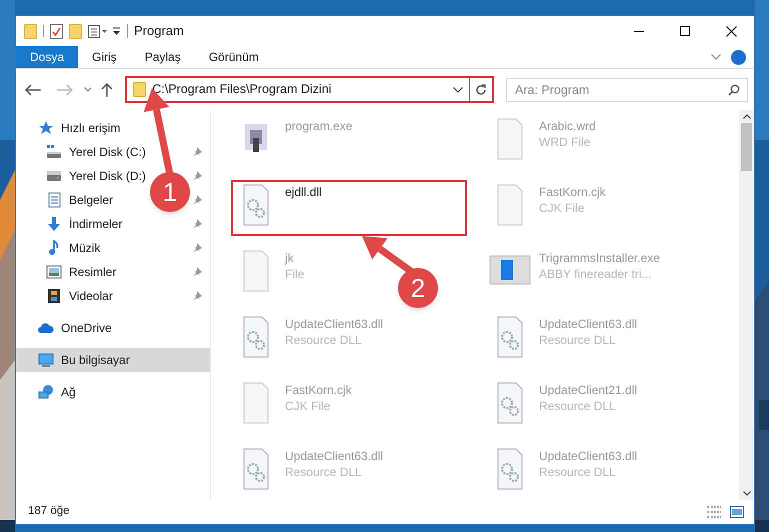  Describe the element at coordinates (349, 208) in the screenshot. I see `file-item: ejdll.dll` at that location.